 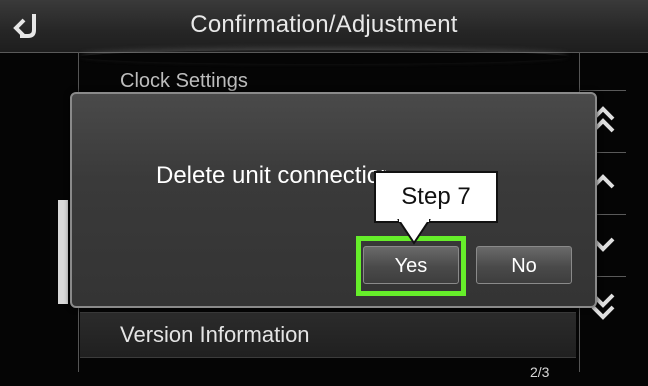 What do you see at coordinates (63, 252) in the screenshot?
I see `left-edge-tab` at bounding box center [63, 252].